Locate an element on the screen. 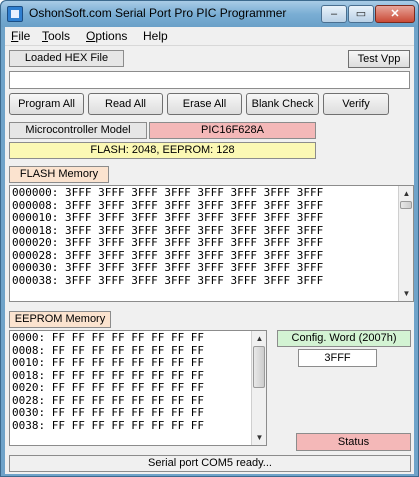 This screenshot has height=477, width=419. menu-file-label: ile is located at coordinates (24, 36).